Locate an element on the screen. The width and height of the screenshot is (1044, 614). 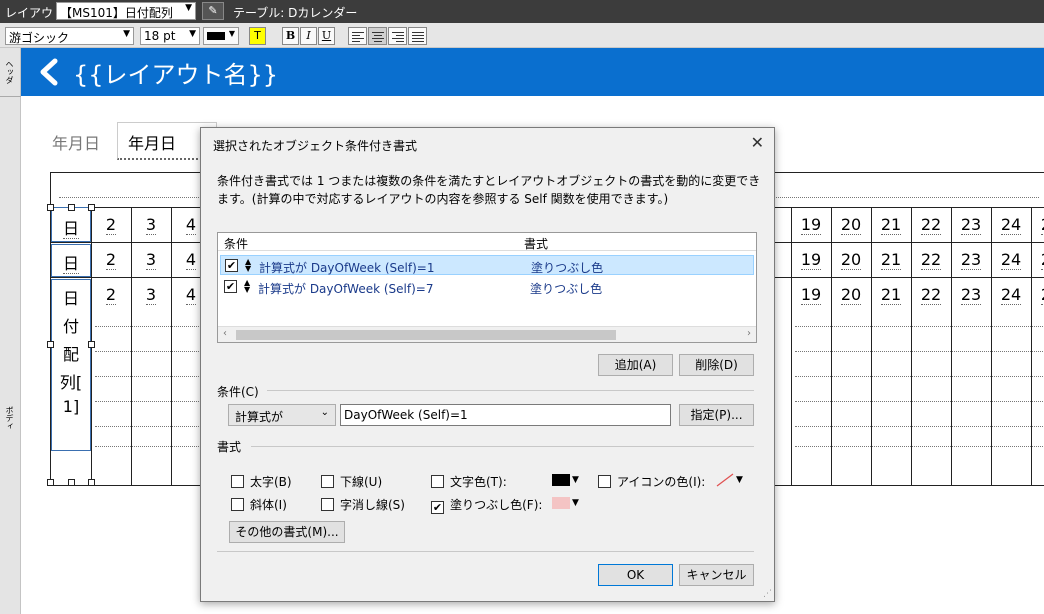
delete-condition-button: 削除(D) is located at coordinates (716, 365).